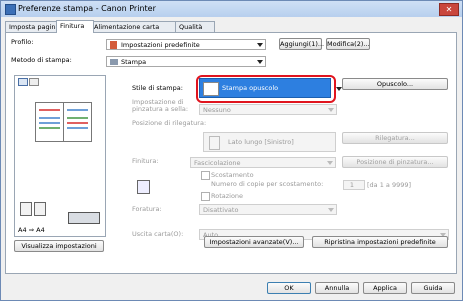 The width and height of the screenshot is (463, 301). I want to click on restore-defaults-button: Ripristina impostazioni predefinite, so click(380, 242).